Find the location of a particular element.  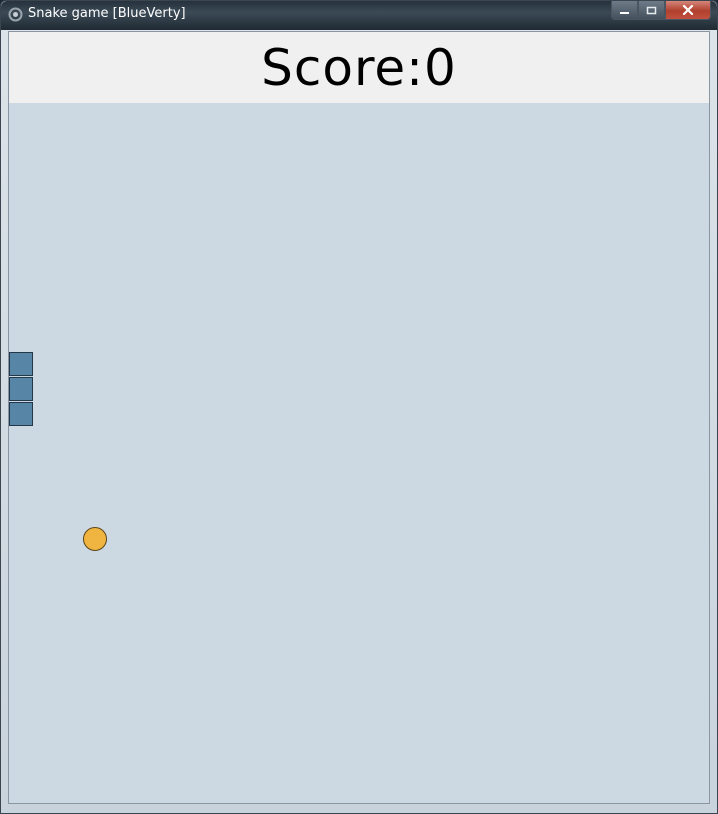

close-button is located at coordinates (688, 10).